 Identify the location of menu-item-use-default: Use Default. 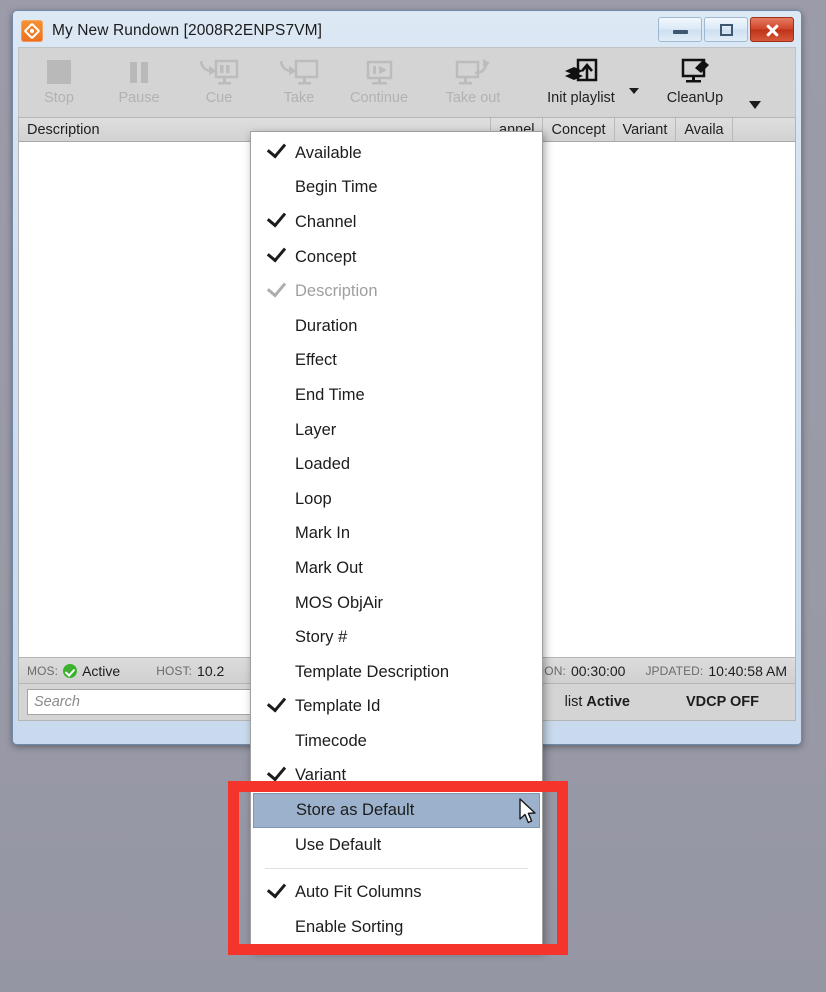
(396, 845).